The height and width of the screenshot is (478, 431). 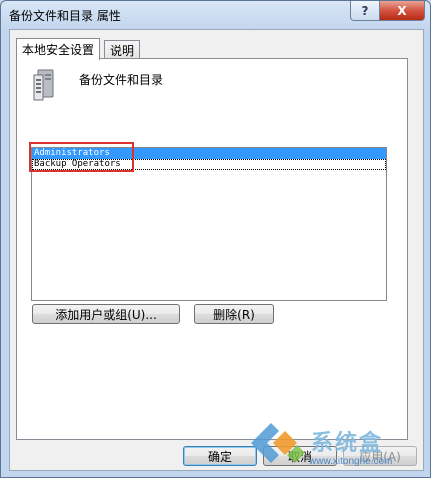 I want to click on list-item-administrators: Administrators, so click(x=209, y=153).